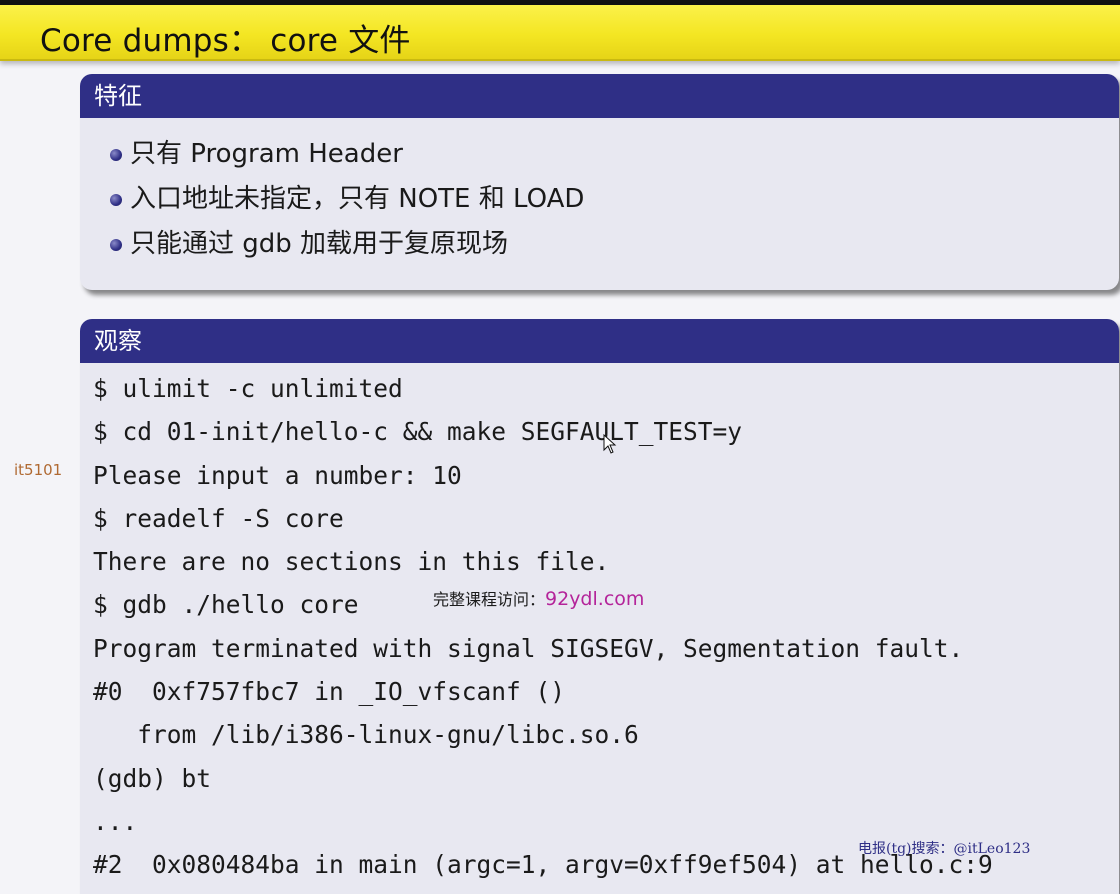 This screenshot has height=894, width=1120. What do you see at coordinates (218, 518) in the screenshot?
I see `code-line: $ readelf -S core` at bounding box center [218, 518].